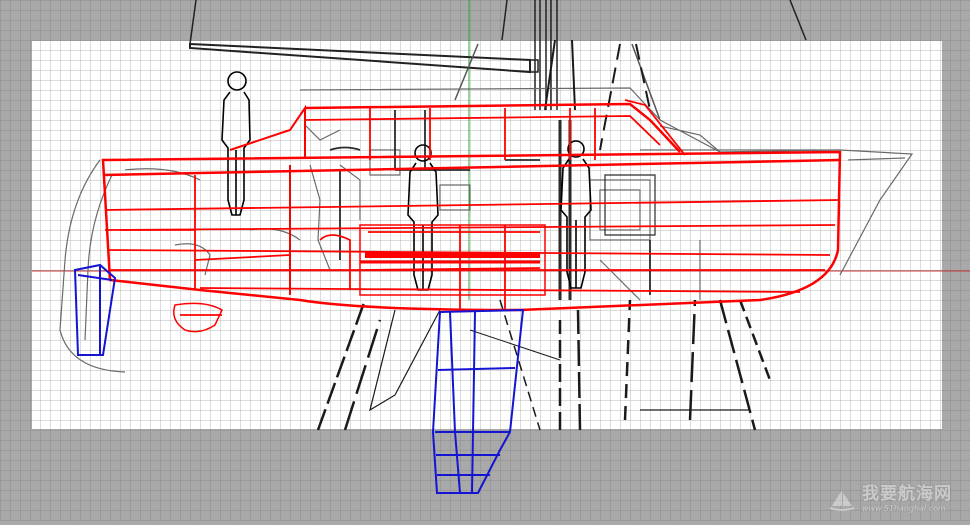 The image size is (970, 525). I want to click on watermark: 我要航海网 www.51hanghai.com, so click(890, 499).